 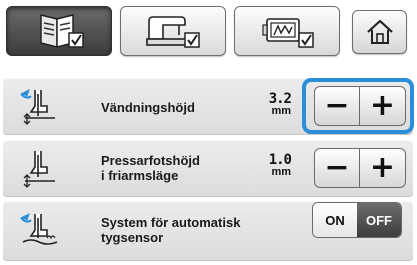 I want to click on tab-embroidery-settings, so click(x=287, y=31).